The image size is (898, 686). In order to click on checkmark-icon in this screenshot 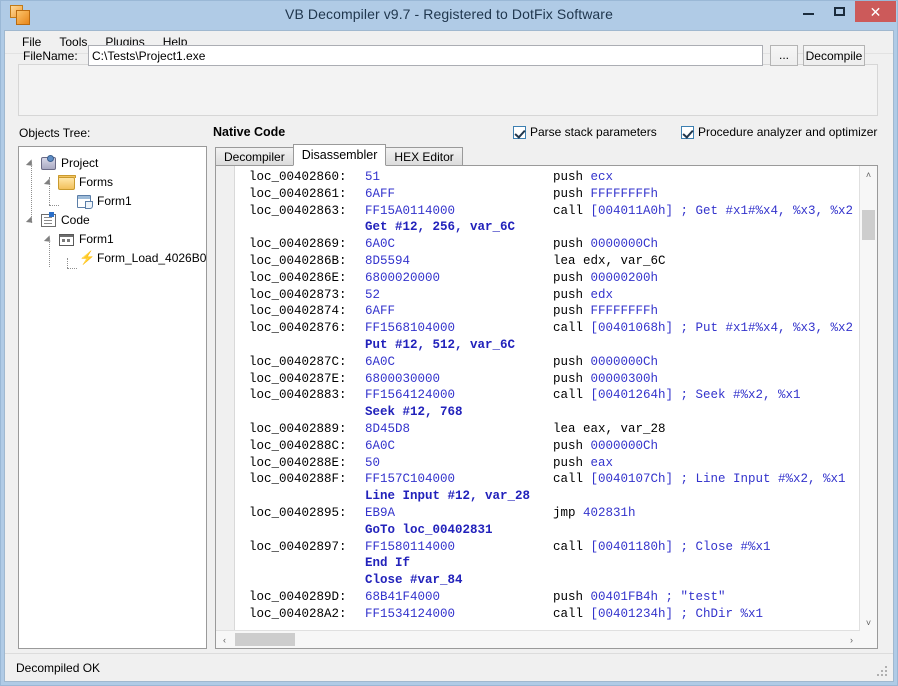, I will do `click(519, 132)`.